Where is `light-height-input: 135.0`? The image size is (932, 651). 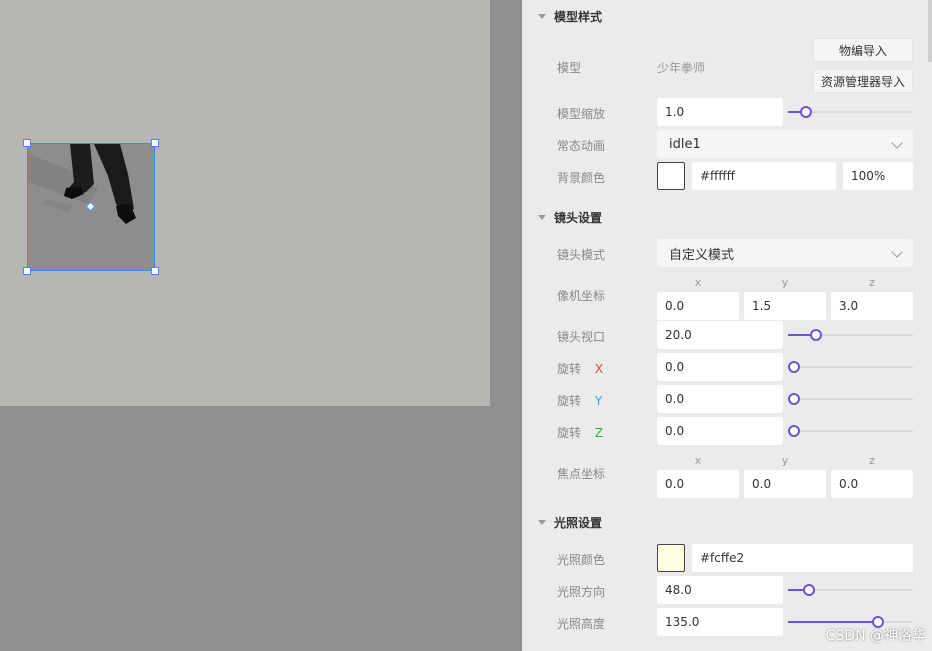 light-height-input: 135.0 is located at coordinates (720, 622).